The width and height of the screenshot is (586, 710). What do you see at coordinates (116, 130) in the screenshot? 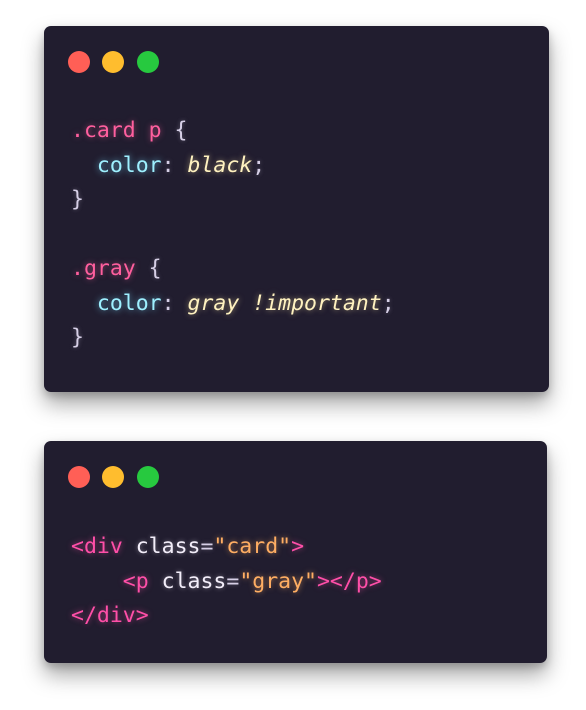
I see `css-selector-token: .card p` at bounding box center [116, 130].